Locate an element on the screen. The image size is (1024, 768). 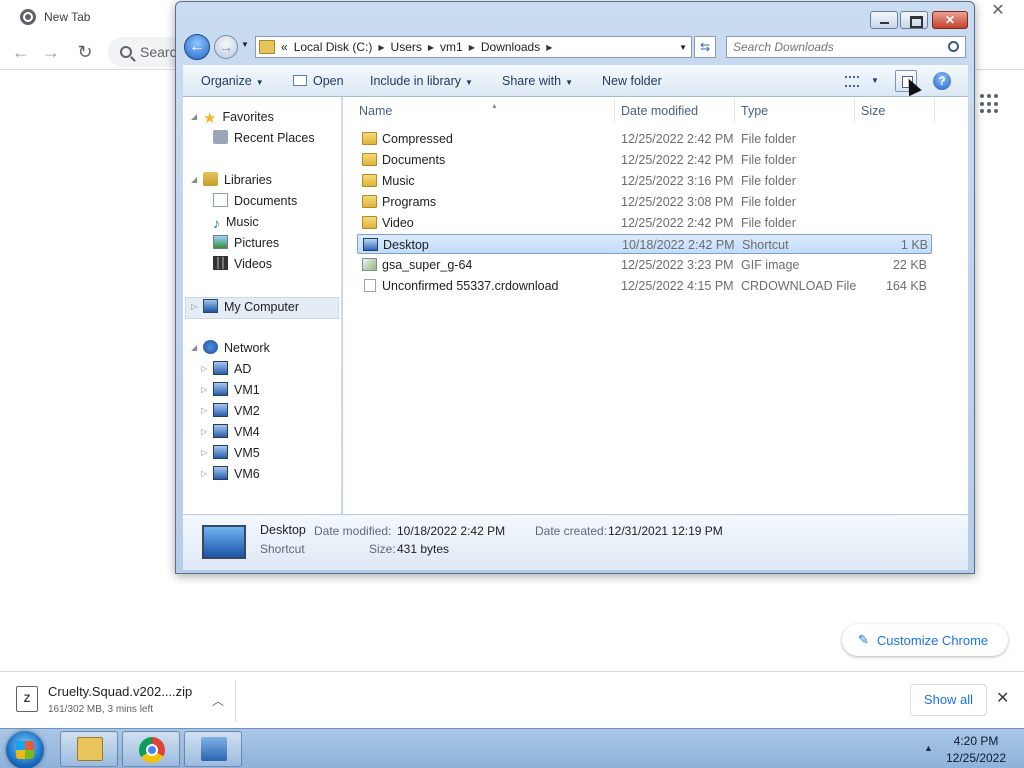
breadcrumb-local-disk: Local Disk (C:) is located at coordinates (333, 47).